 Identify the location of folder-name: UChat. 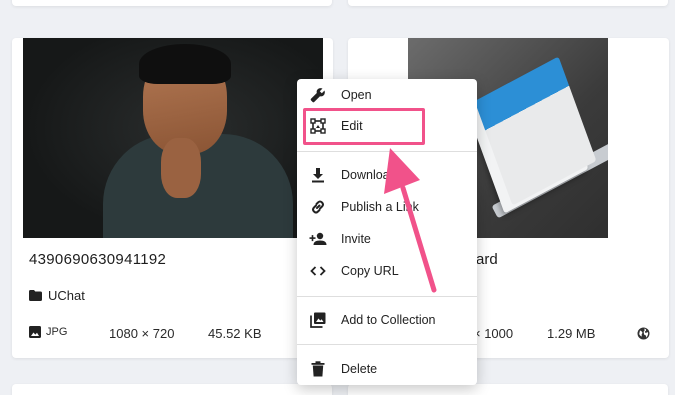
(66, 295).